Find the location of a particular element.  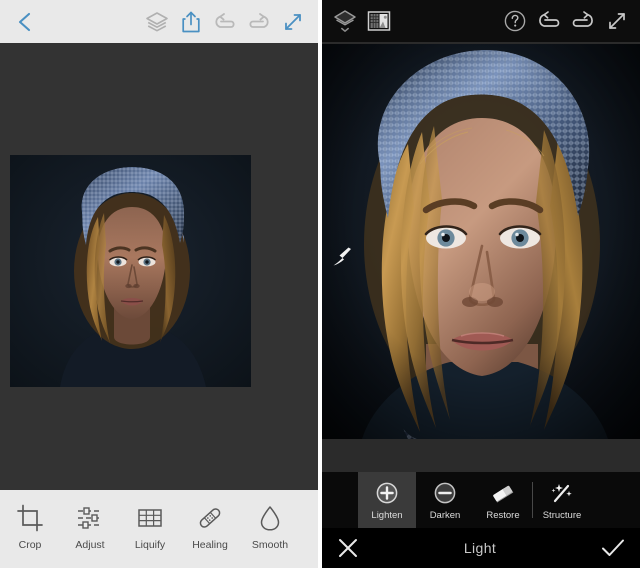

light-modes-row: Lighten Darken Restore Structure is located at coordinates (481, 500).